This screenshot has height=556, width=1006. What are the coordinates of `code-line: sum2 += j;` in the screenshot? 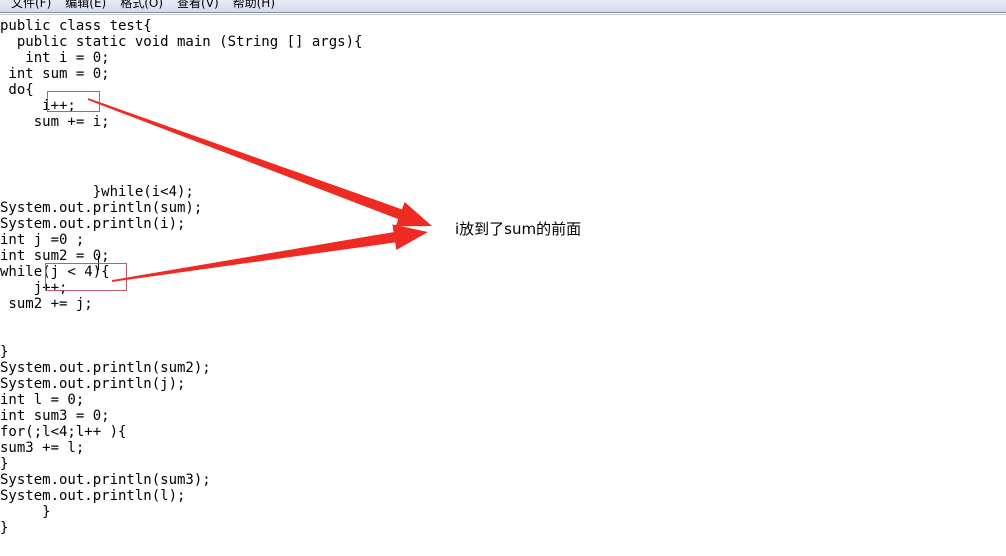 It's located at (46, 304).